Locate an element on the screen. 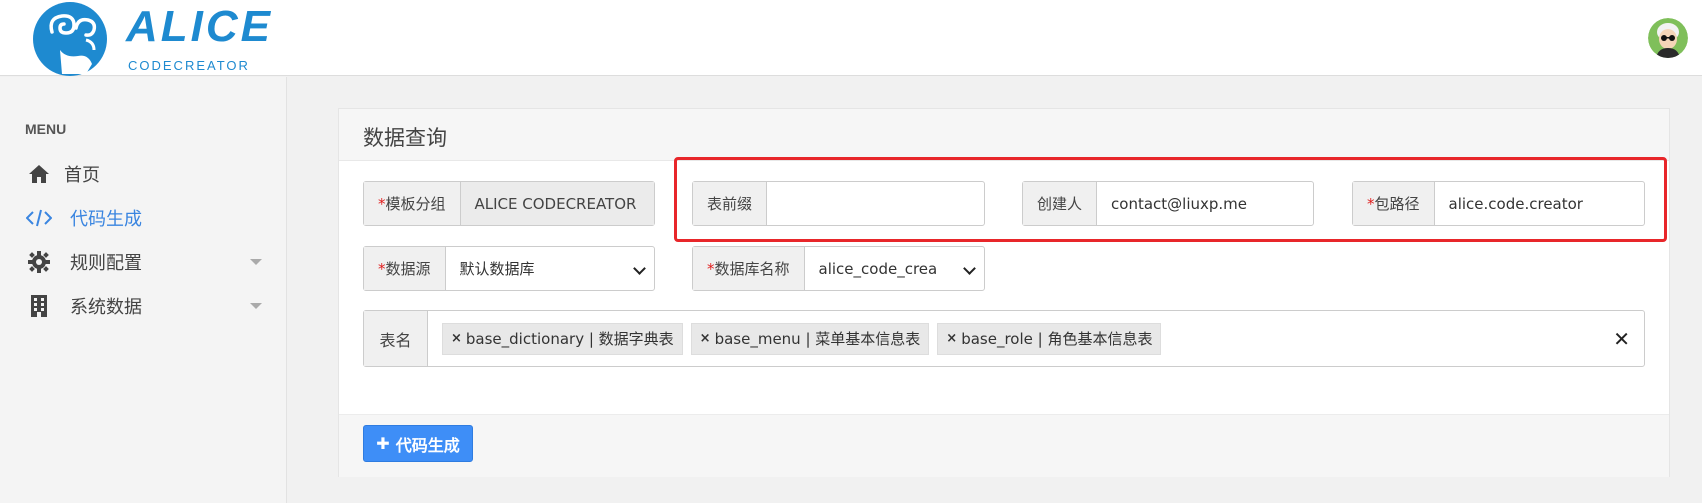  template-group-label: * 模板分组 is located at coordinates (412, 203).